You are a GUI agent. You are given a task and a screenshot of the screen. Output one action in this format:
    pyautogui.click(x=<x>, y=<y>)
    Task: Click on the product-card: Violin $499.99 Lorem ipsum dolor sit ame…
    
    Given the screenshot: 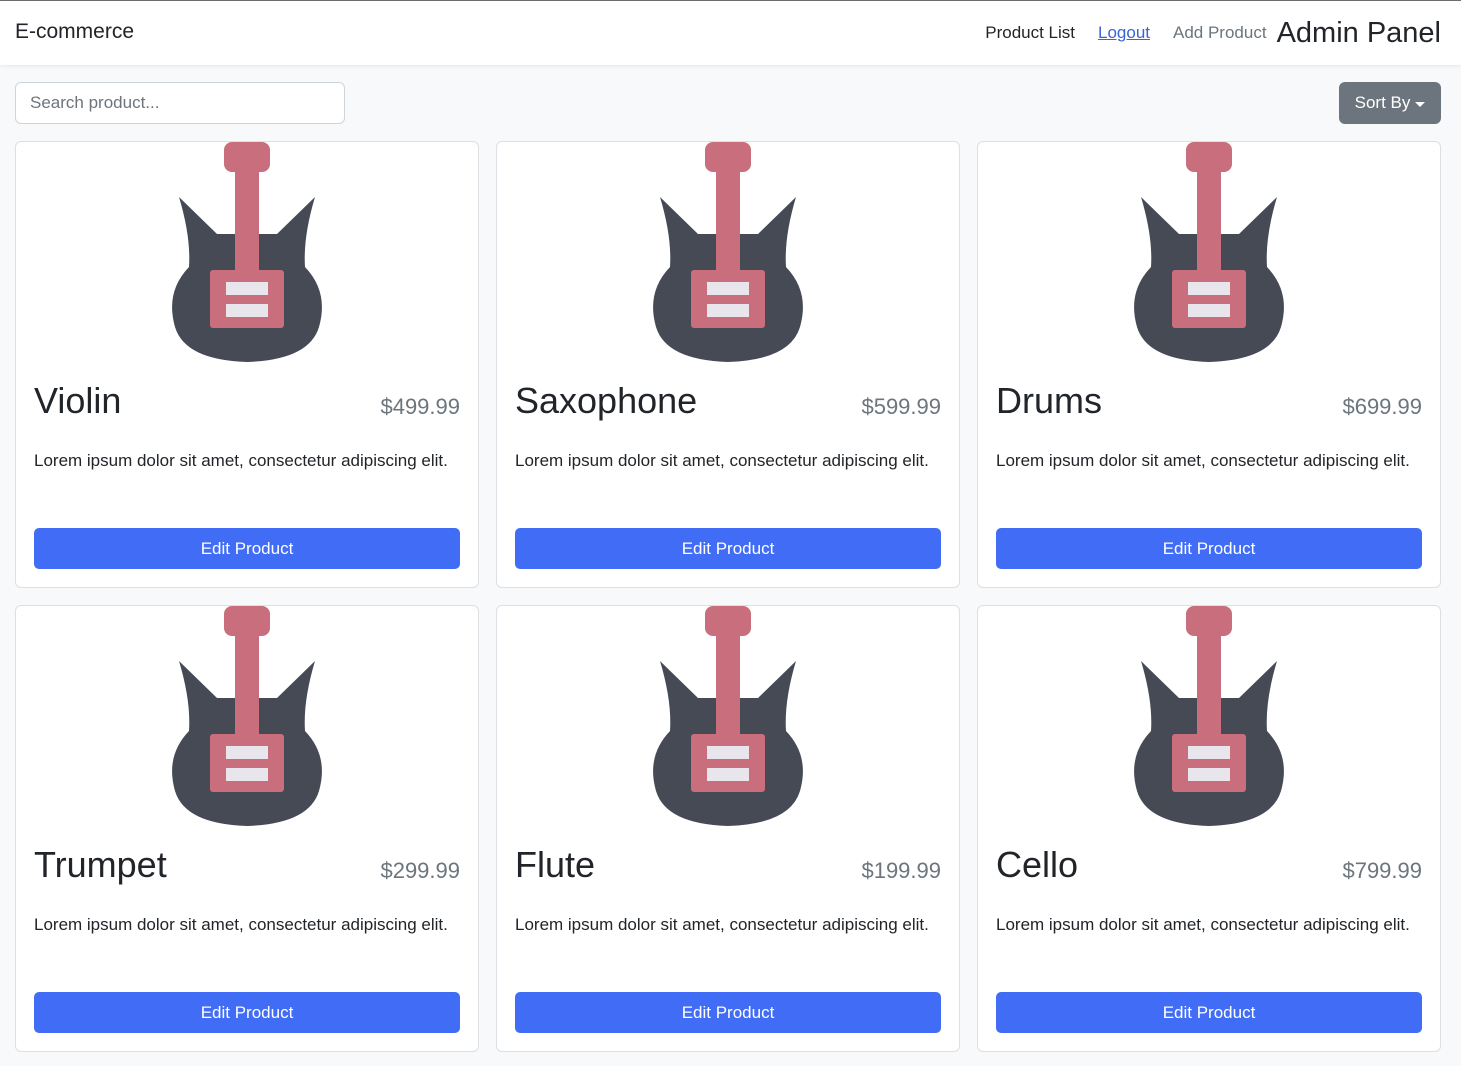 What is the action you would take?
    pyautogui.click(x=247, y=364)
    